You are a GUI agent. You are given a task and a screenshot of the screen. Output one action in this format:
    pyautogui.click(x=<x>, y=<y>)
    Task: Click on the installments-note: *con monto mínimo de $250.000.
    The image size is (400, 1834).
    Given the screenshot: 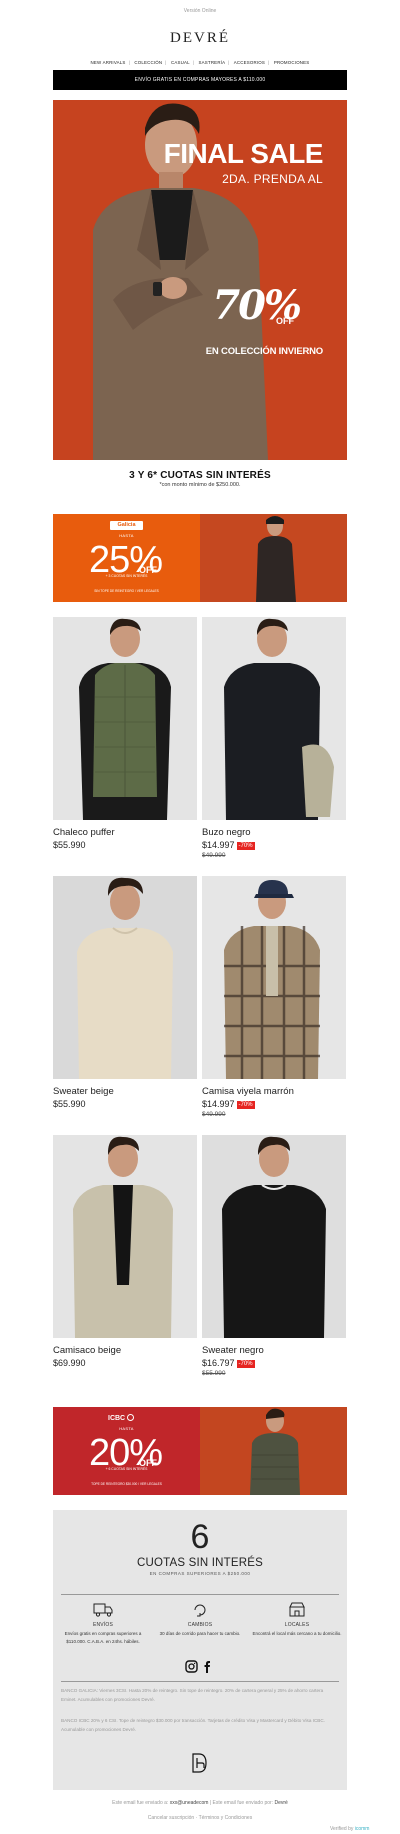 What is the action you would take?
    pyautogui.click(x=200, y=485)
    